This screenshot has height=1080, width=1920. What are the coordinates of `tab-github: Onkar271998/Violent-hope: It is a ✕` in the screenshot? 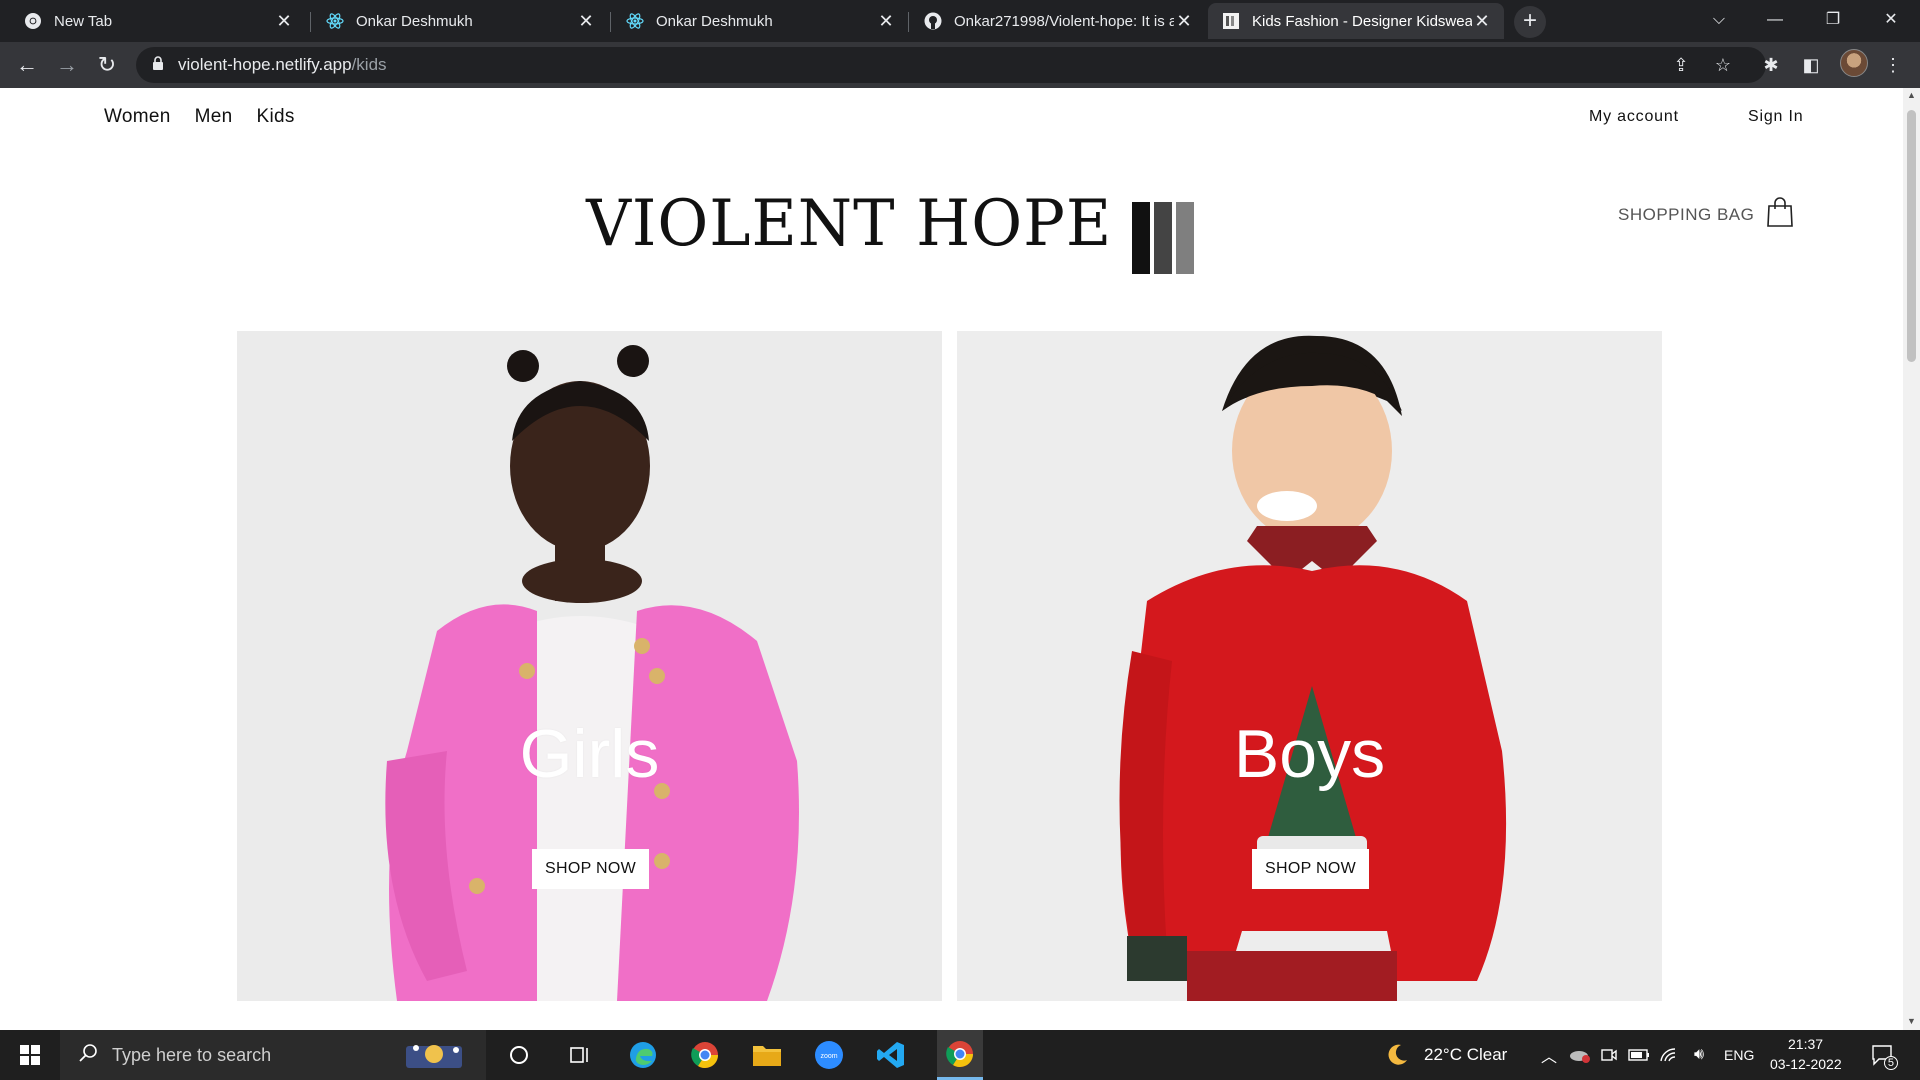 It's located at (1058, 21).